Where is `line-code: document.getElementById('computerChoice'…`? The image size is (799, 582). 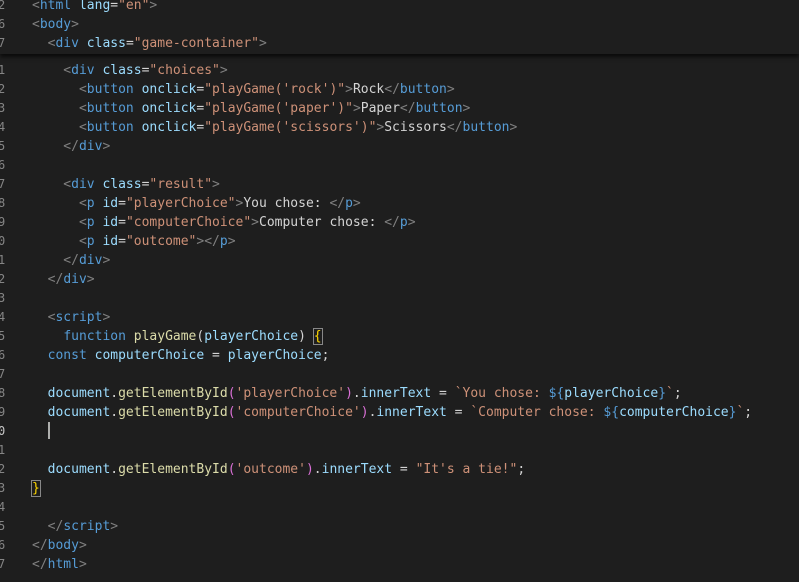
line-code: document.getElementById('computerChoice'… is located at coordinates (392, 412).